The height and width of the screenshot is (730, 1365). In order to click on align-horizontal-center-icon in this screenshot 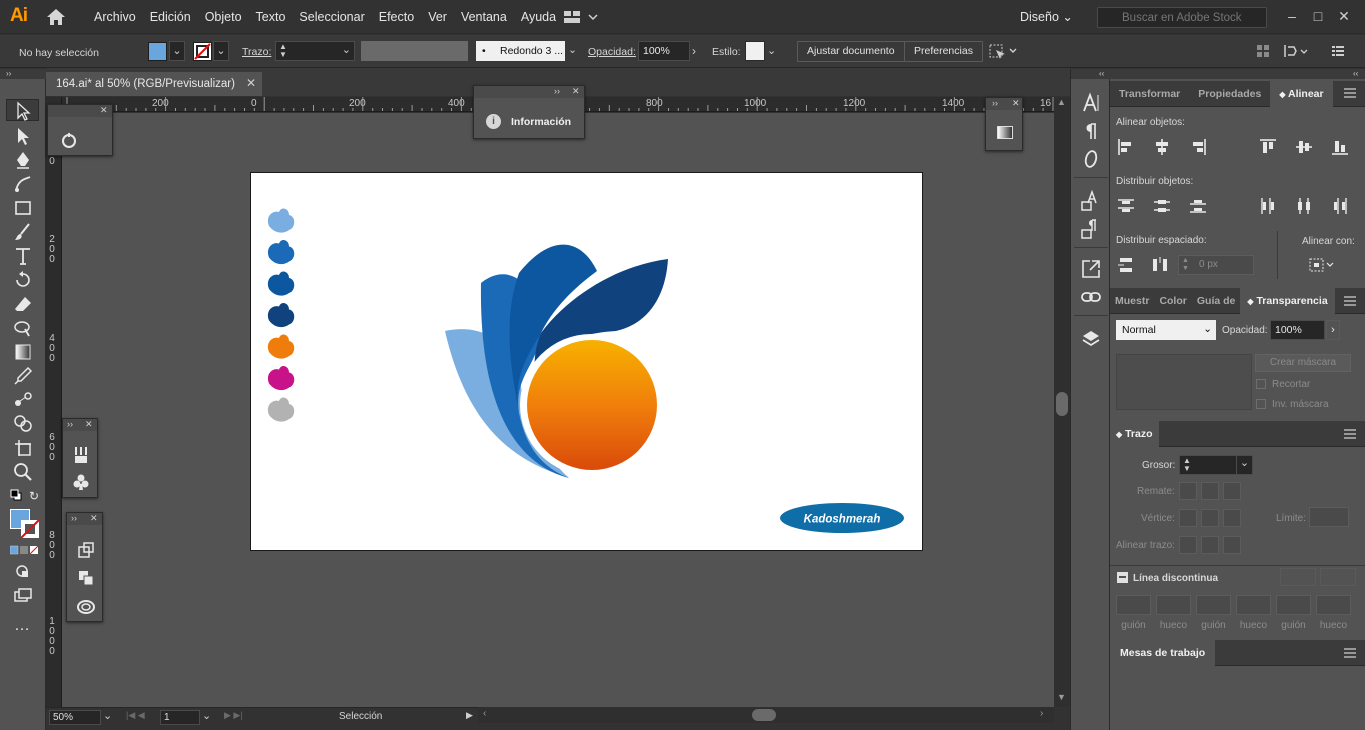, I will do `click(1162, 147)`.